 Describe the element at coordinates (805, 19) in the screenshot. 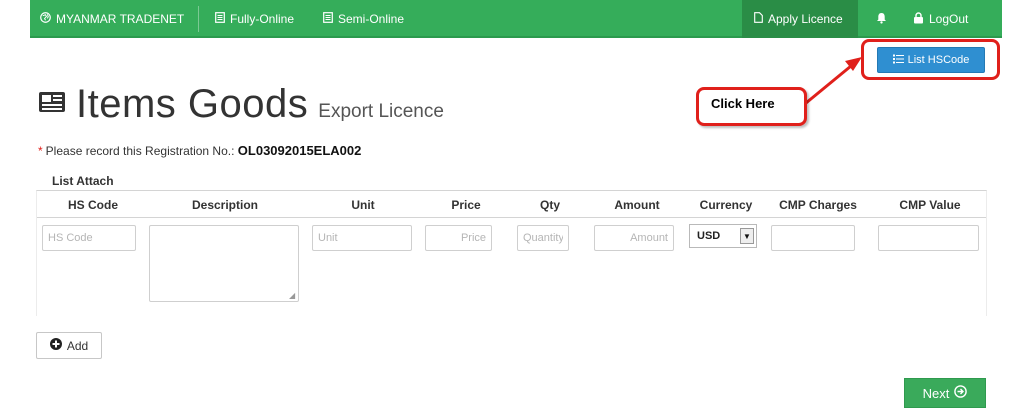

I see `nav-apply-licence-label: Apply Licence` at that location.